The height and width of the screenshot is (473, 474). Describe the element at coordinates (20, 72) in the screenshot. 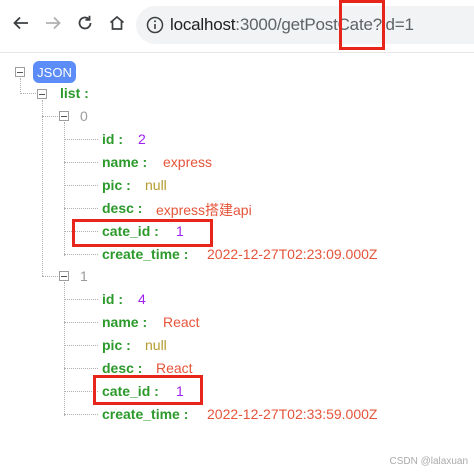

I see `root-collapse-toggle` at that location.